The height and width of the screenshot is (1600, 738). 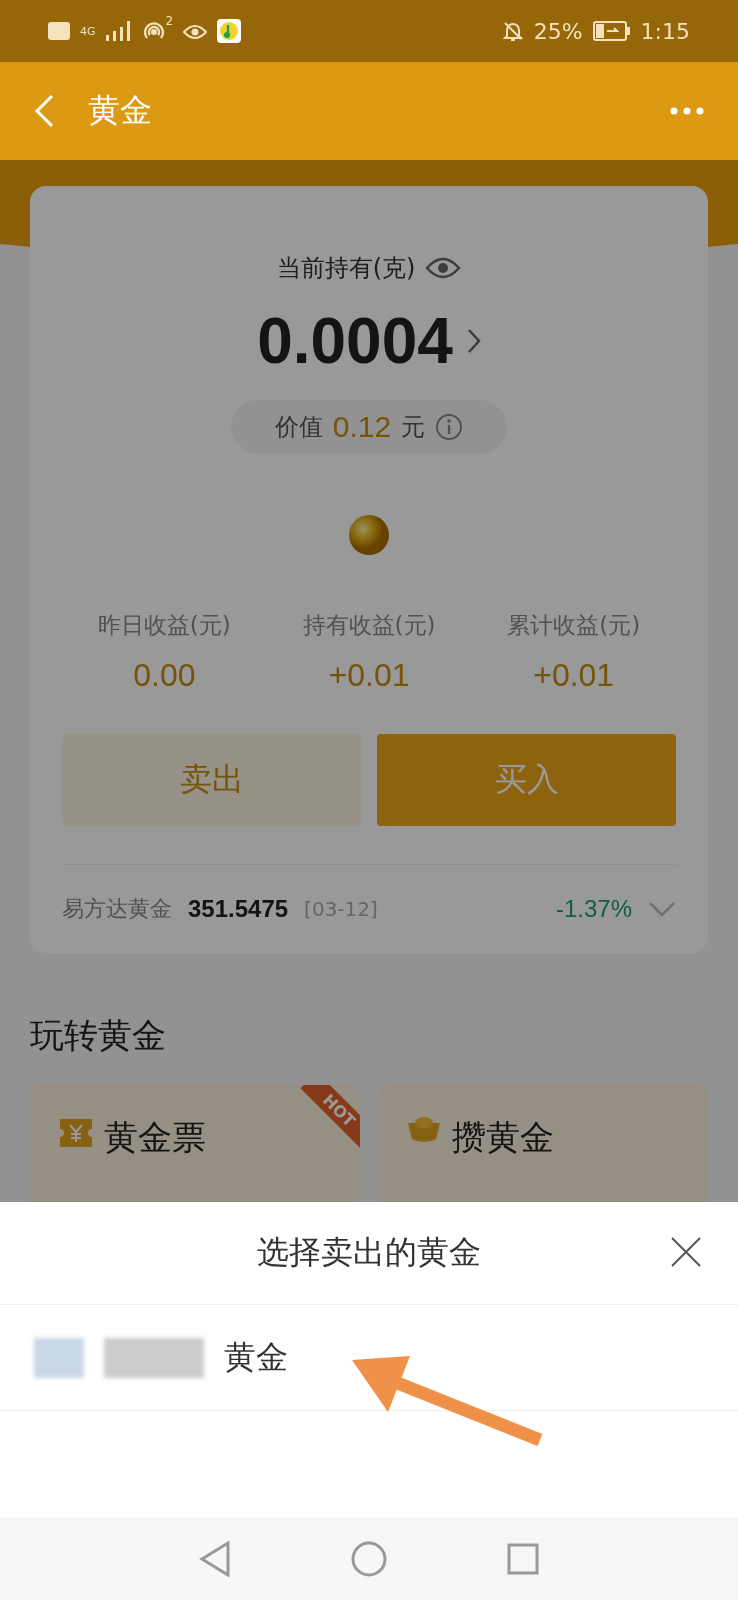 What do you see at coordinates (369, 1558) in the screenshot?
I see `home-icon` at bounding box center [369, 1558].